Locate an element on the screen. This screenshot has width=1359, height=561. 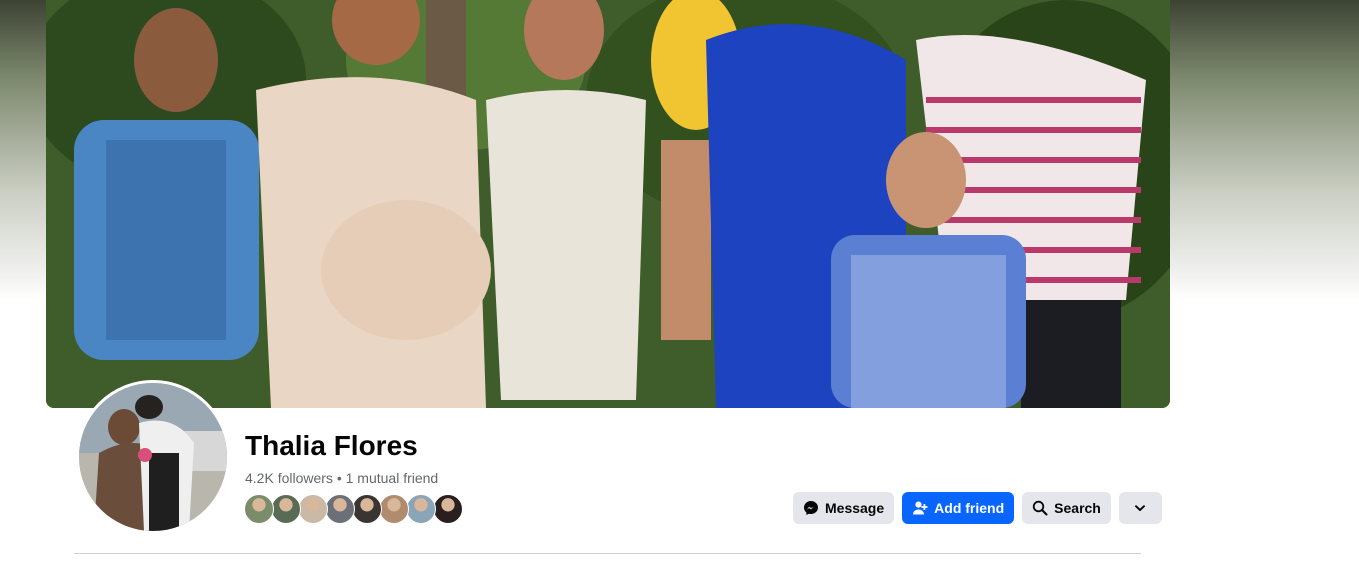
add-friend-button-label: Add friend is located at coordinates (969, 508).